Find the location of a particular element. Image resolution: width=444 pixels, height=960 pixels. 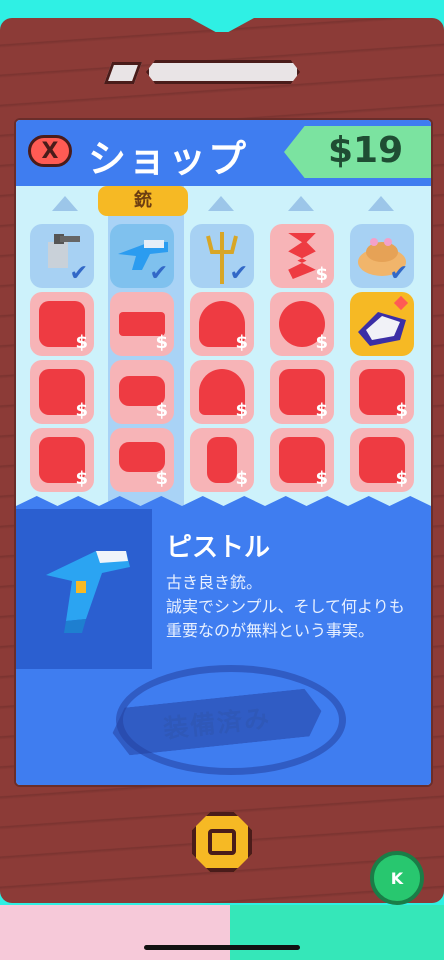

shop-item-trident: ✔ is located at coordinates (222, 256).